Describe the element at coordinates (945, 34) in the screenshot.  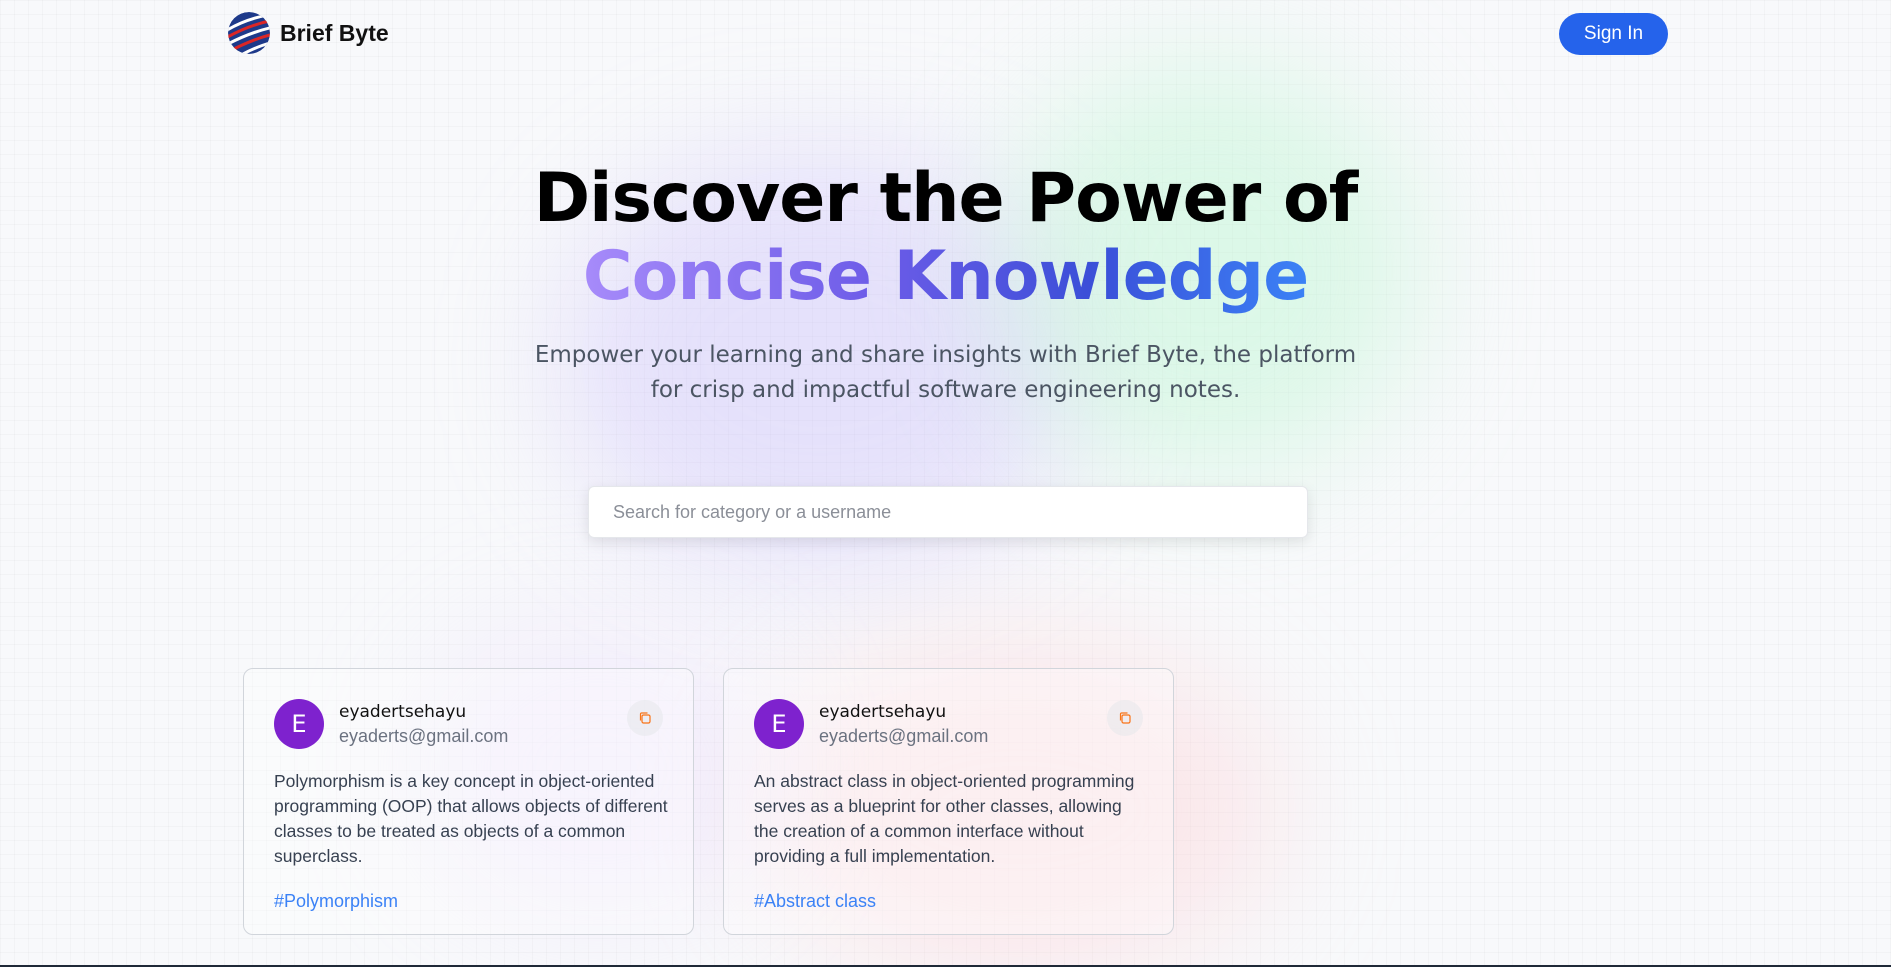
I see `top-navbar: Brief Byte Sign In` at that location.